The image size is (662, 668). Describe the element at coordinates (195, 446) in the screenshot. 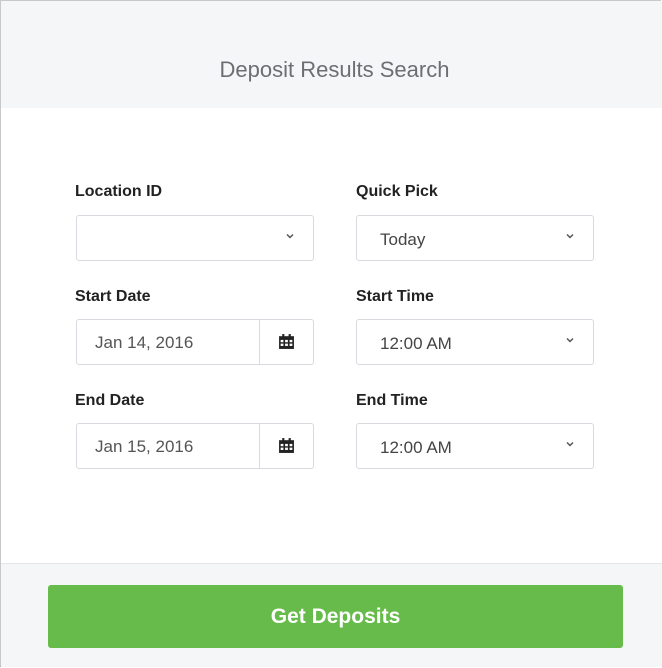

I see `end-date-input: Jan 15, 2016` at that location.